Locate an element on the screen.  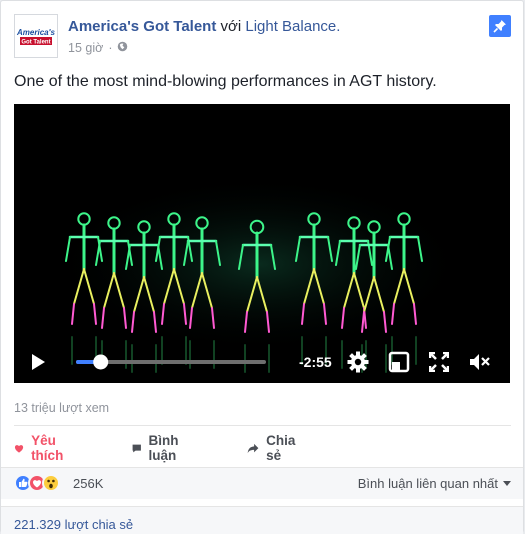
reaction-count: 256K is located at coordinates (88, 483).